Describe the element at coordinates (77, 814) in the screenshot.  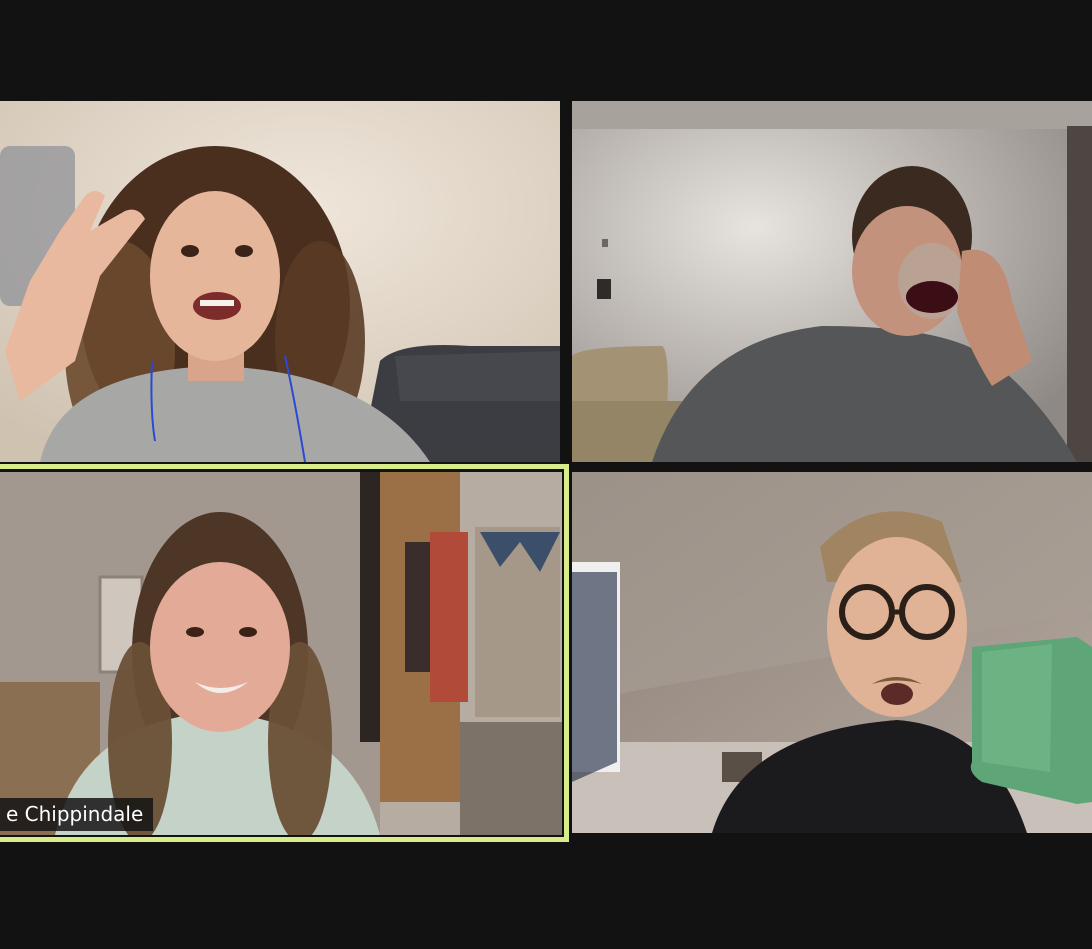
I see `participant-name-label: e Chippindale` at that location.